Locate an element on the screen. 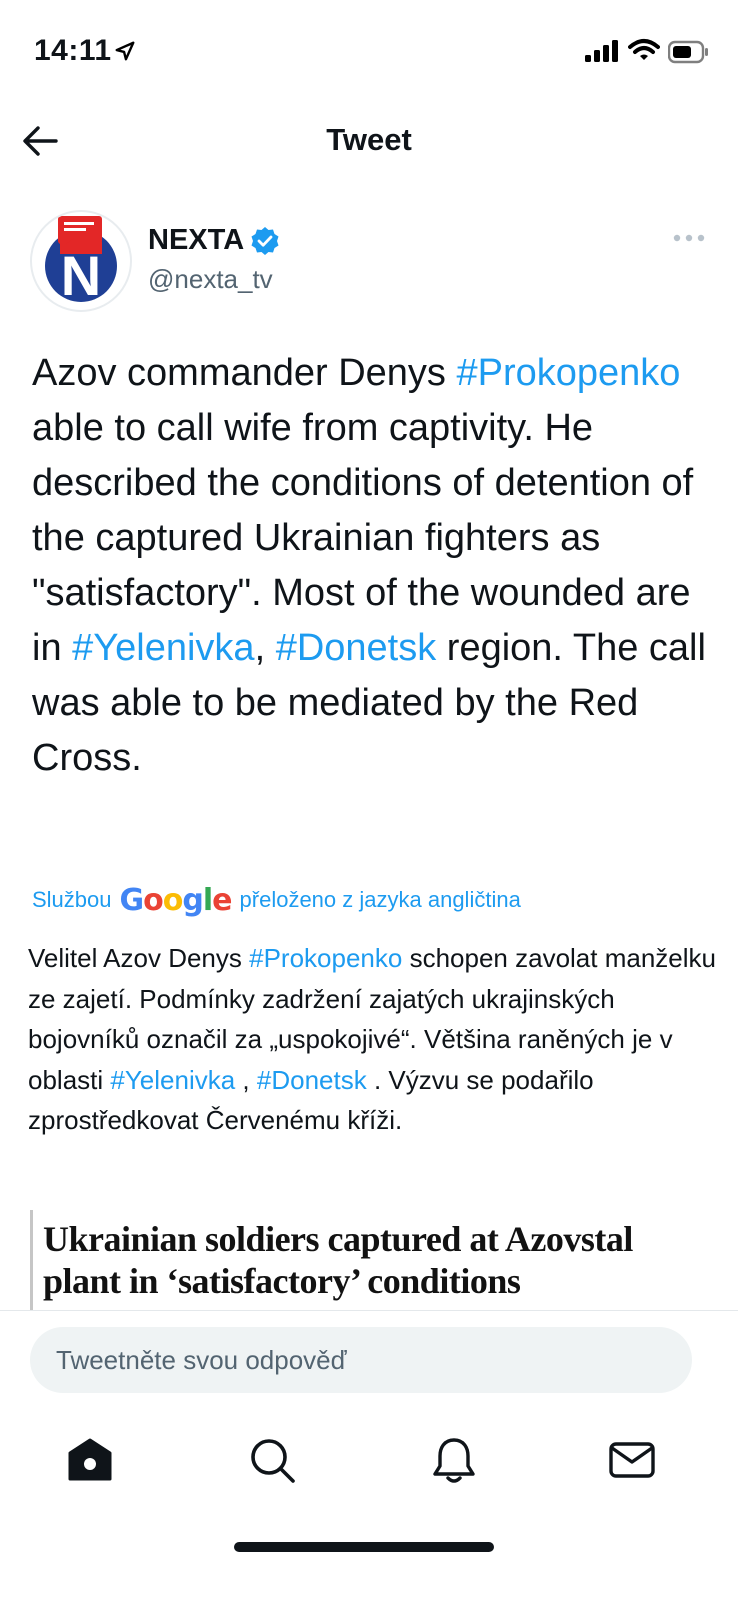  avatar: N is located at coordinates (81, 261).